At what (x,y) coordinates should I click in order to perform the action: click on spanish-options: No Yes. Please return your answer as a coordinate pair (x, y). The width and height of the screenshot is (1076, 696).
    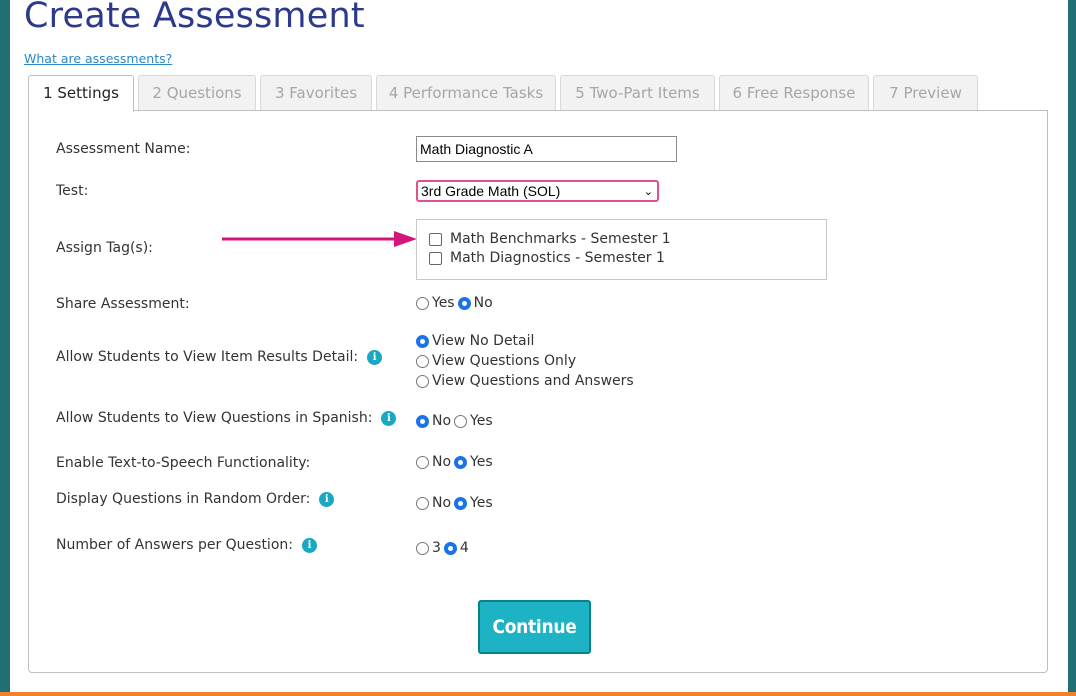
    Looking at the image, I should click on (456, 421).